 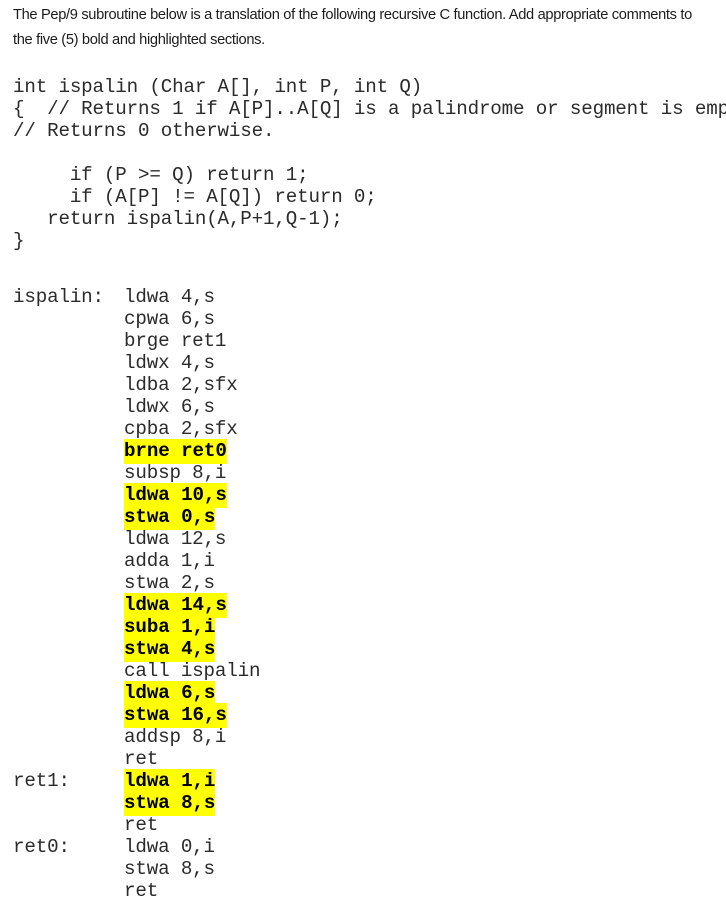 What do you see at coordinates (136, 693) in the screenshot?
I see `asm-row: ldwa 6,s` at bounding box center [136, 693].